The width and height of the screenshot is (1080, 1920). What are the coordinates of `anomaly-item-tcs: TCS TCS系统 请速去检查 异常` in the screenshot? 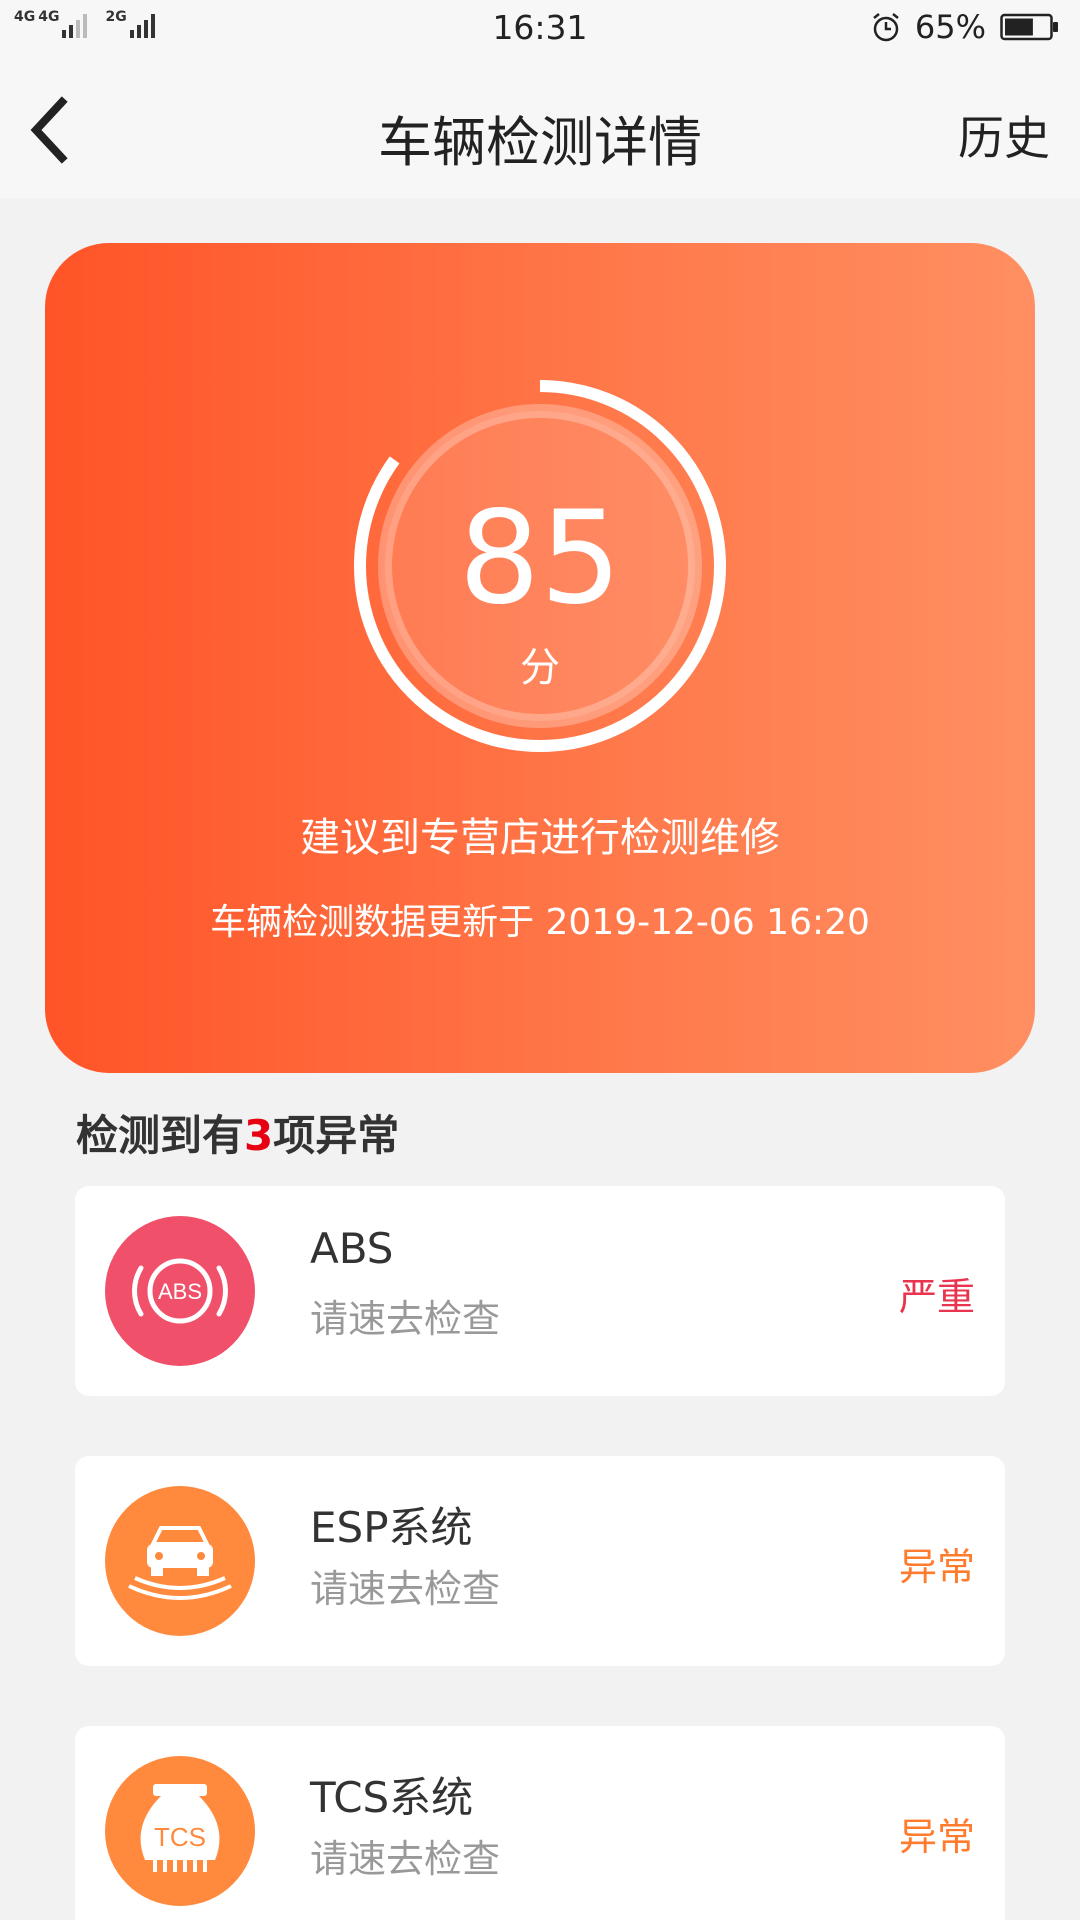 It's located at (540, 1823).